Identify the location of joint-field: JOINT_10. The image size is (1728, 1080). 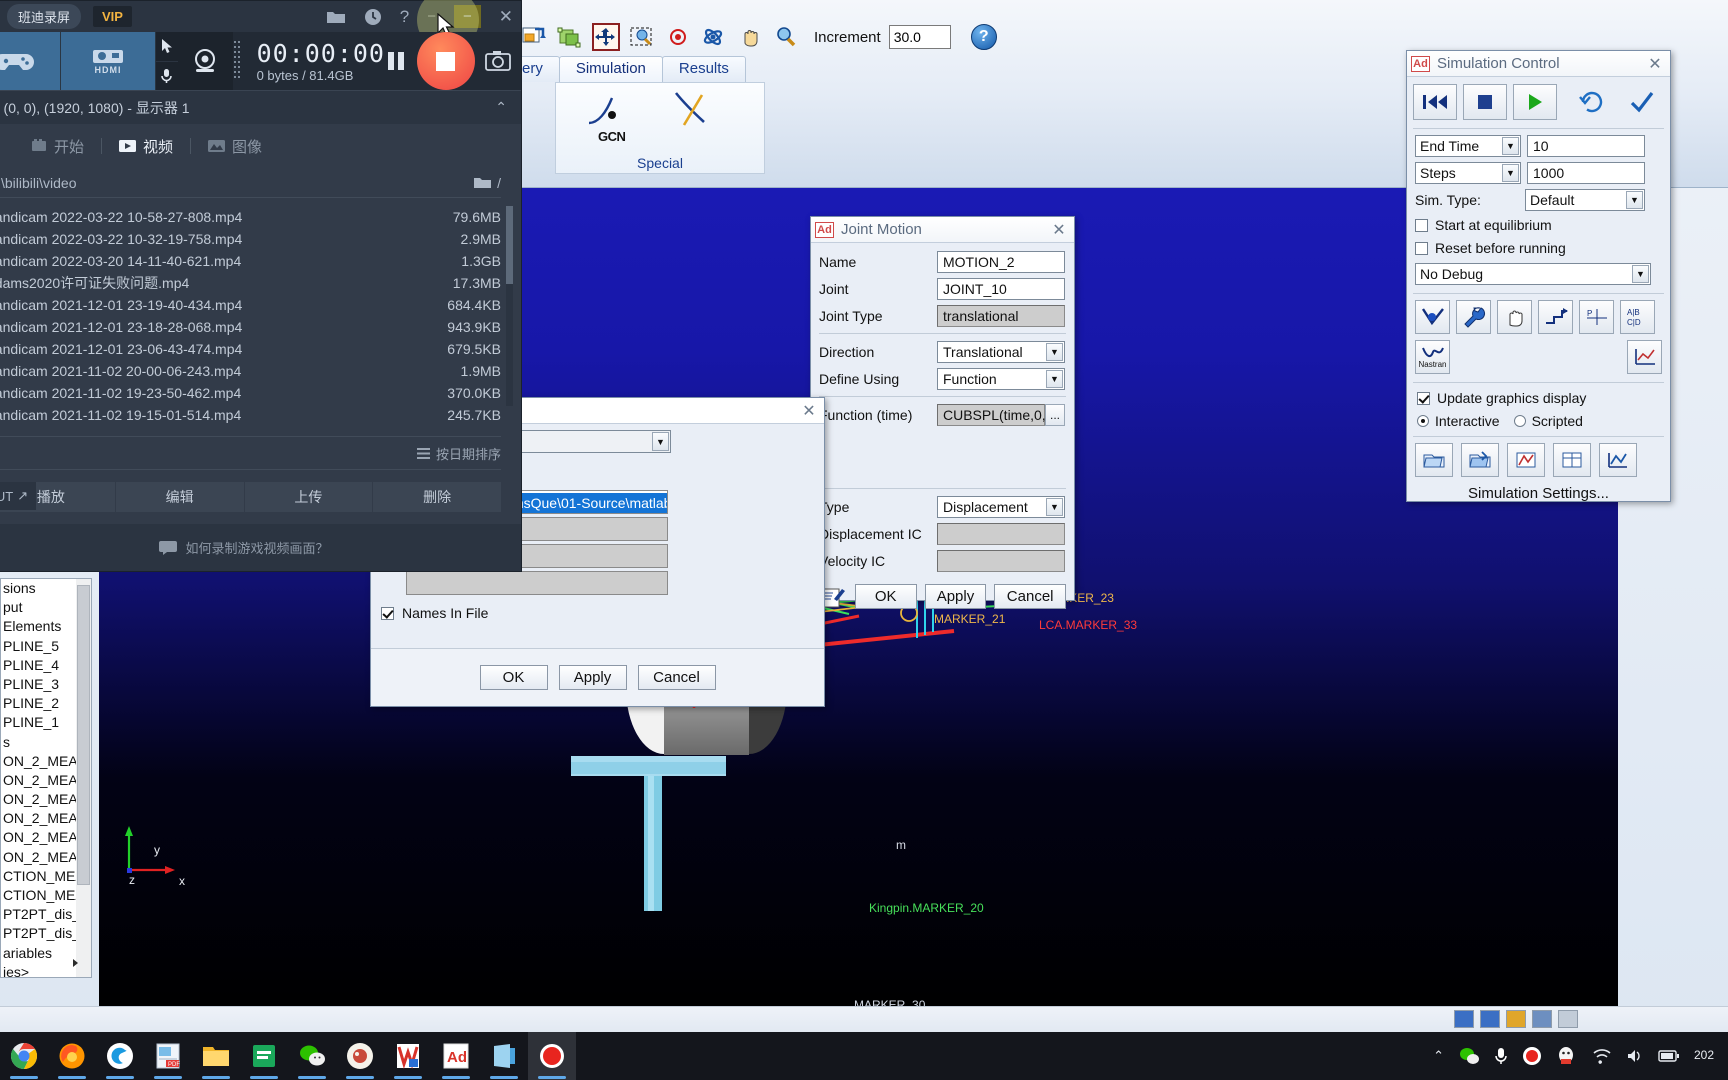
(1001, 289).